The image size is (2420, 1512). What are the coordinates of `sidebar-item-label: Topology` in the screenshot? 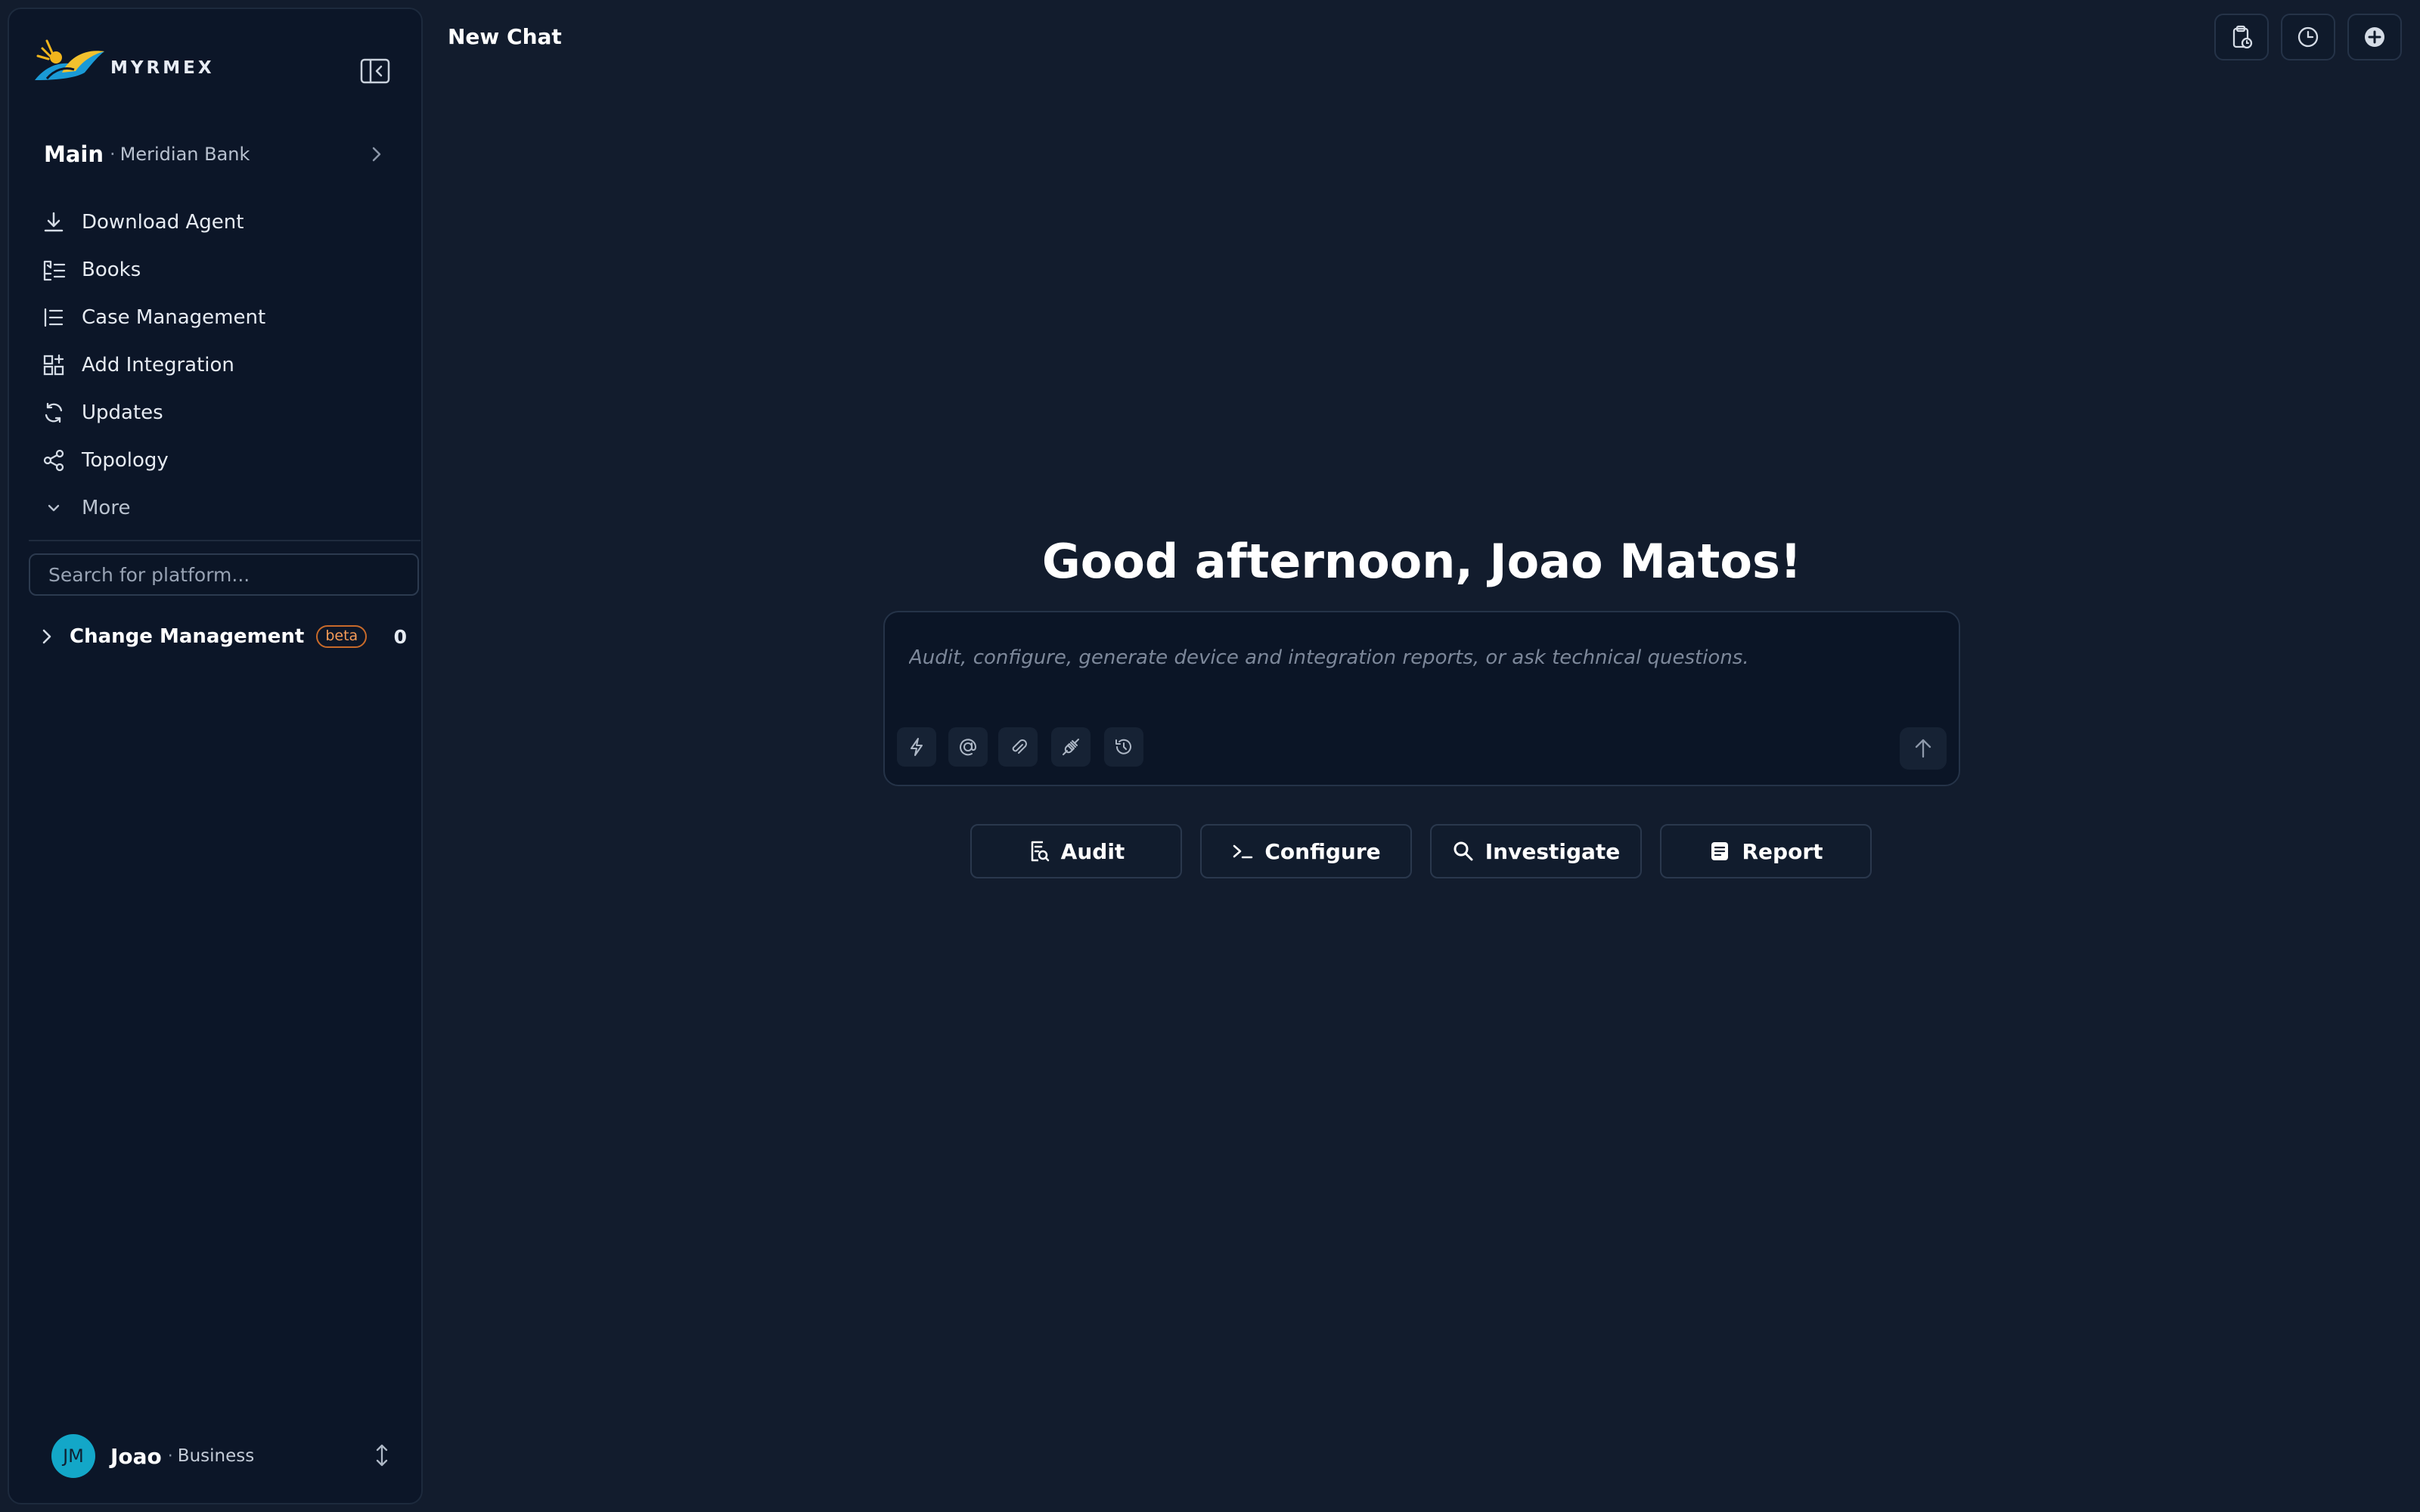 It's located at (125, 460).